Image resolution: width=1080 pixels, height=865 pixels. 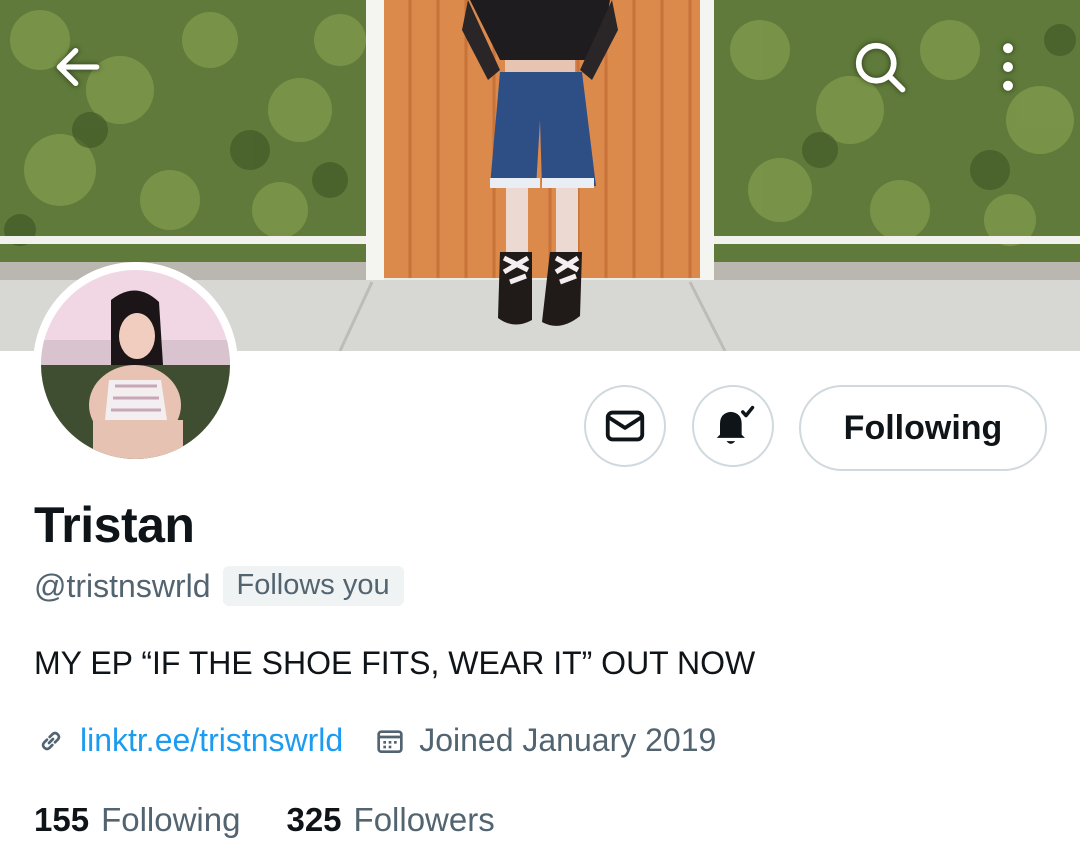 I want to click on following-button-label: Following, so click(x=923, y=427).